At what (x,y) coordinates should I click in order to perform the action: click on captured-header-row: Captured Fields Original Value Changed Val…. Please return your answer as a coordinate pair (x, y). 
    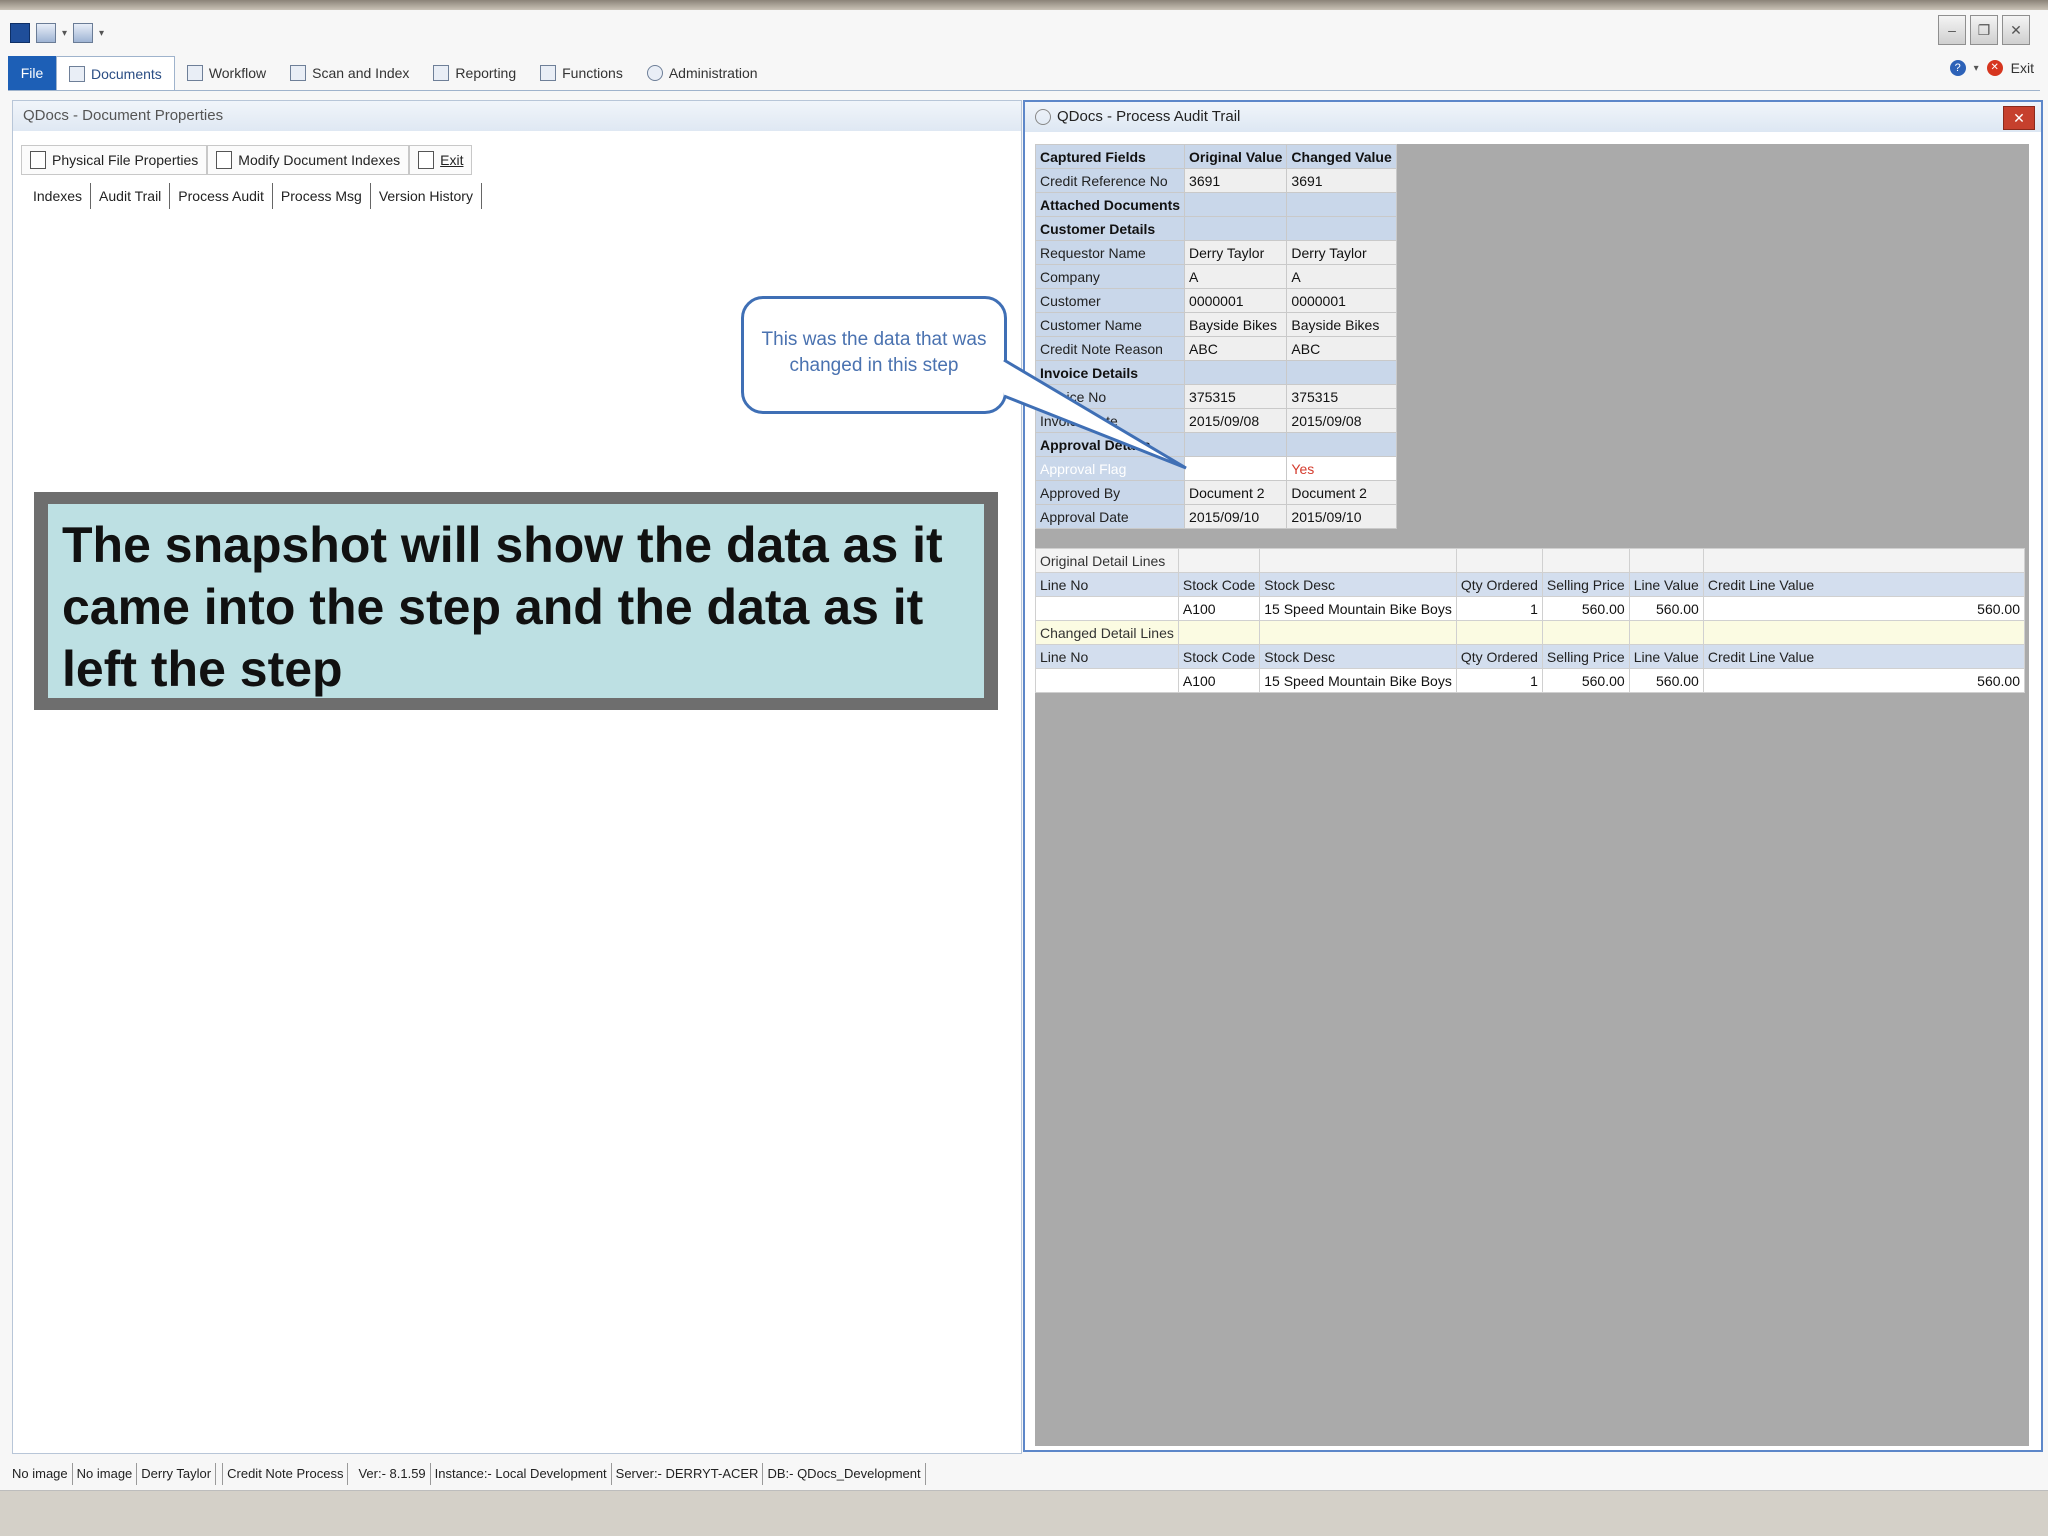
    Looking at the image, I should click on (1215, 156).